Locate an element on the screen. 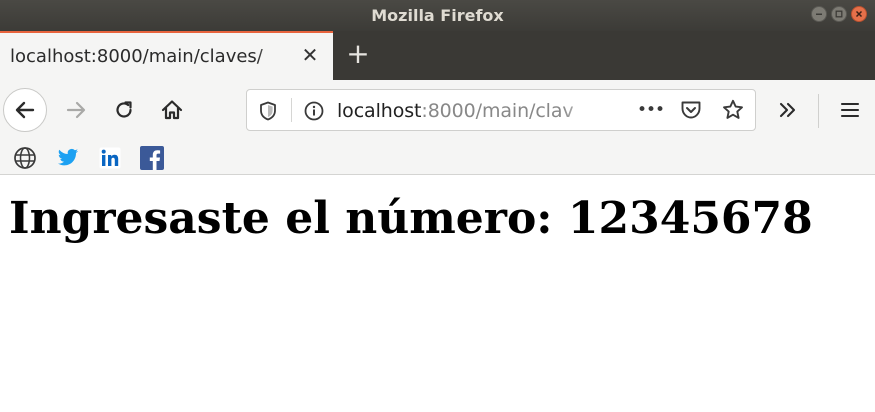  url-bar: localhost:8000/main/clav ••• is located at coordinates (501, 110).